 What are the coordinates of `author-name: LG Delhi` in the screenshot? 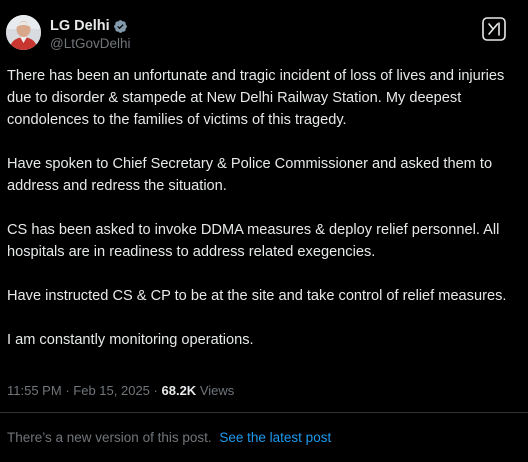 It's located at (80, 26).